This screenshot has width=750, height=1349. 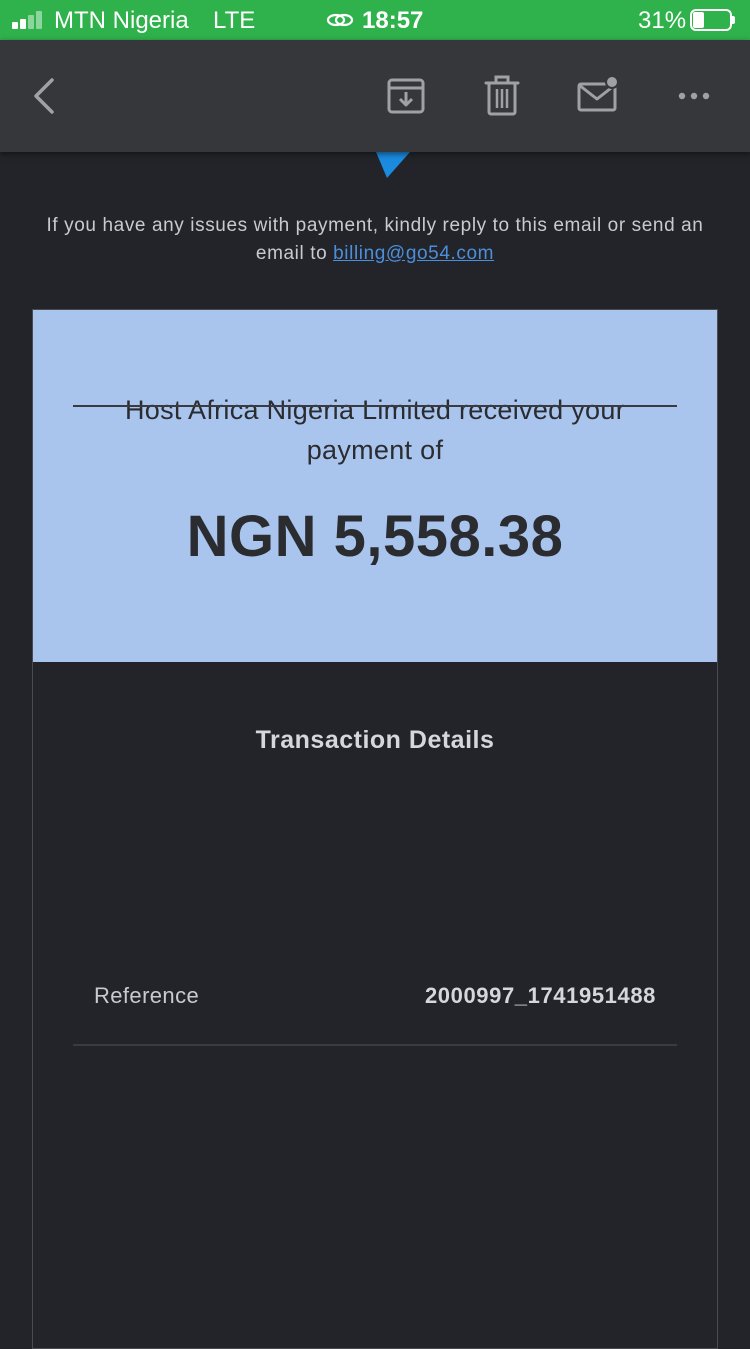 I want to click on mark-unread-icon, so click(x=598, y=93).